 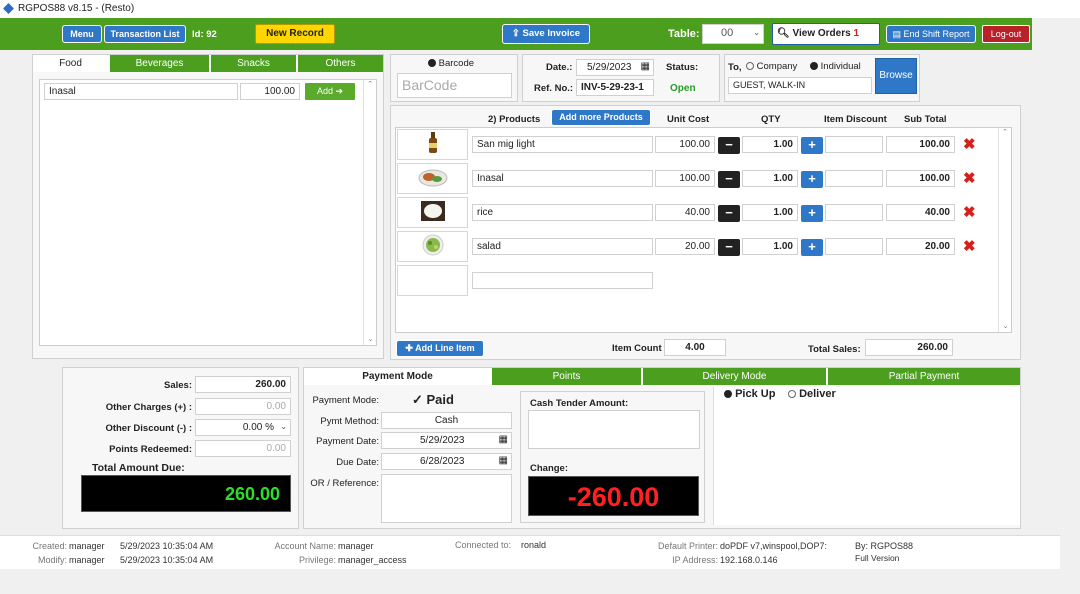 I want to click on or-reference-field, so click(x=446, y=498).